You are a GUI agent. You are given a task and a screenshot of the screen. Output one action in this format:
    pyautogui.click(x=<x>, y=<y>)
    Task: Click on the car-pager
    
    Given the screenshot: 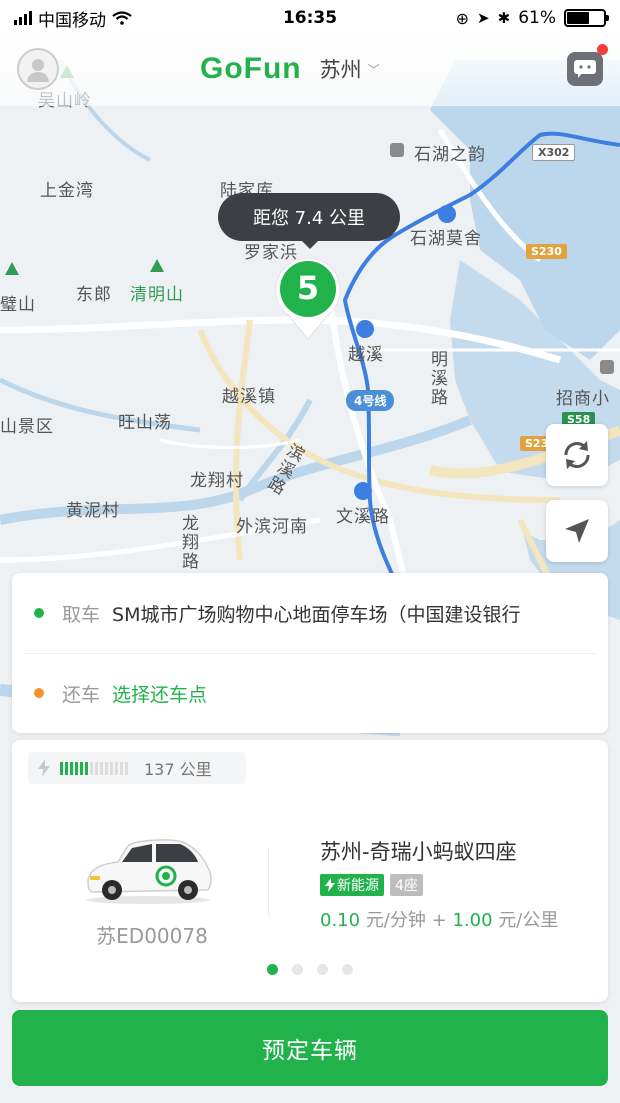 What is the action you would take?
    pyautogui.click(x=310, y=969)
    